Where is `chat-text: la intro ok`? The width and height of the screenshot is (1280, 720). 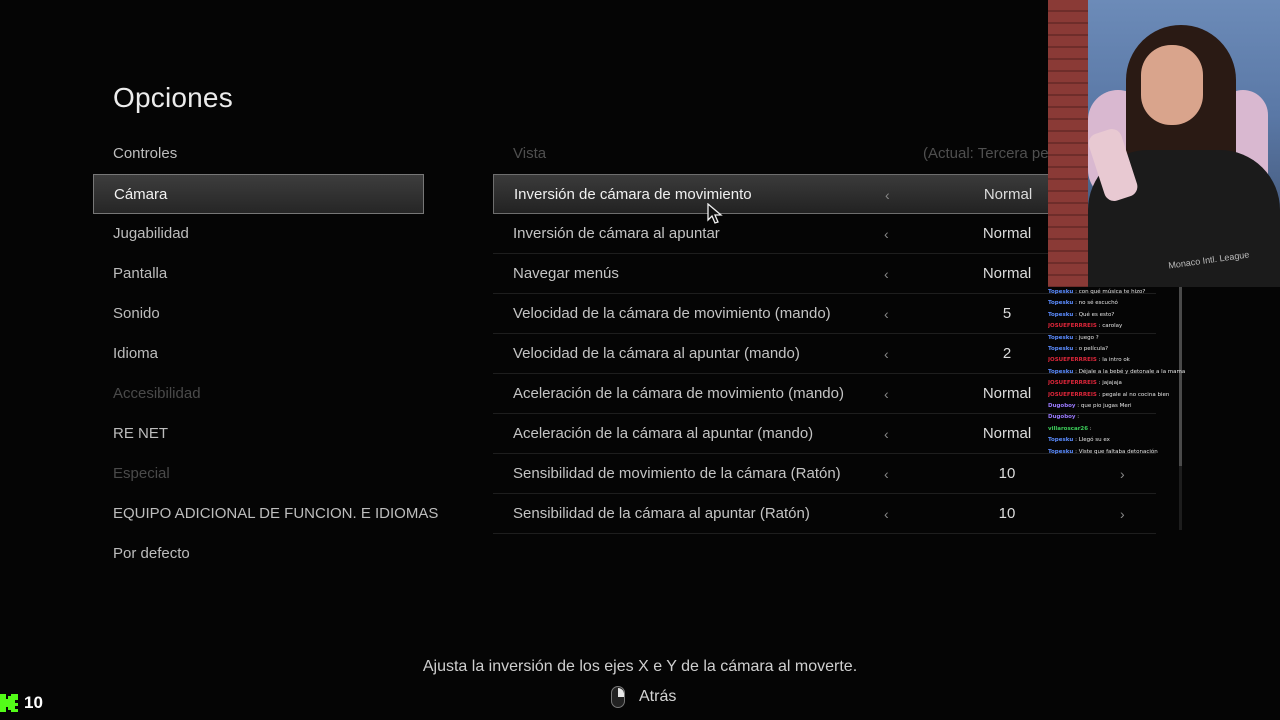 chat-text: la intro ok is located at coordinates (1116, 360).